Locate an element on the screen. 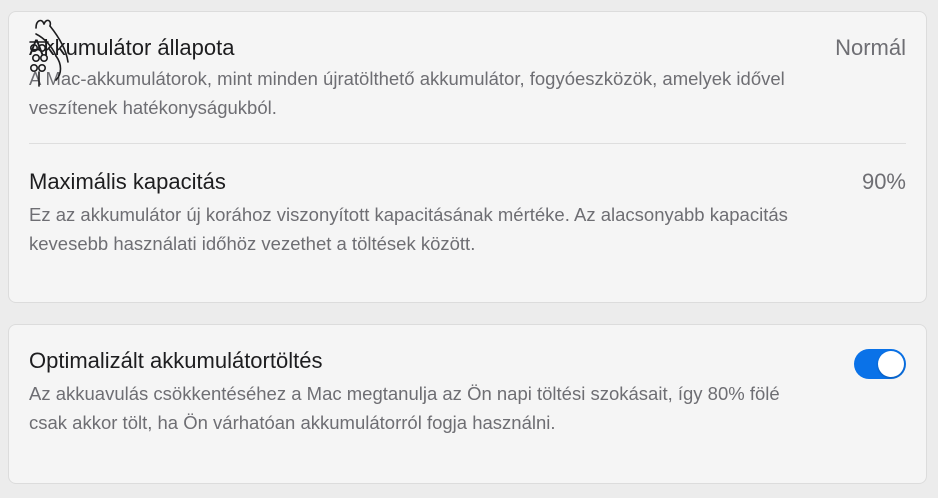 Image resolution: width=938 pixels, height=498 pixels. battery-health-value: Normál is located at coordinates (870, 47).